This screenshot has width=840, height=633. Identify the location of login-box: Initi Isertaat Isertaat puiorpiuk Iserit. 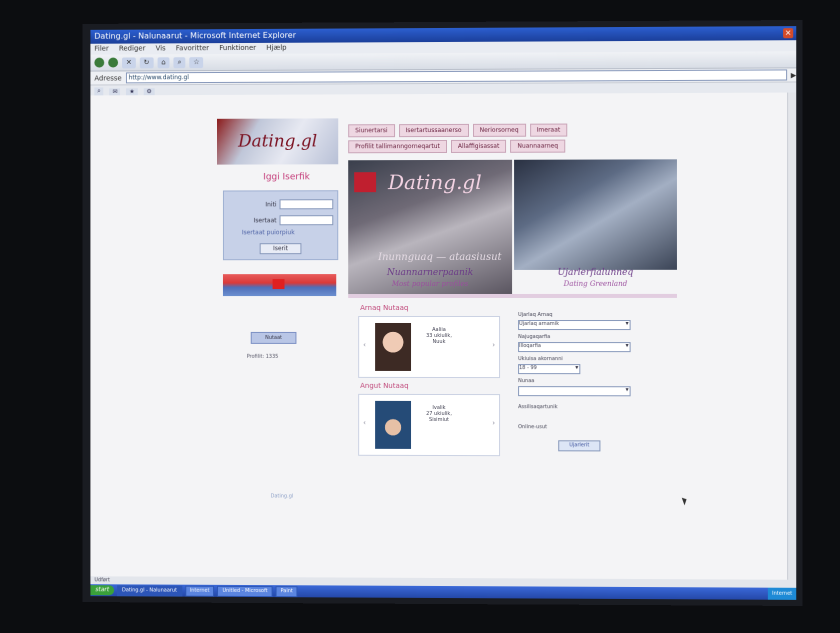
(280, 225).